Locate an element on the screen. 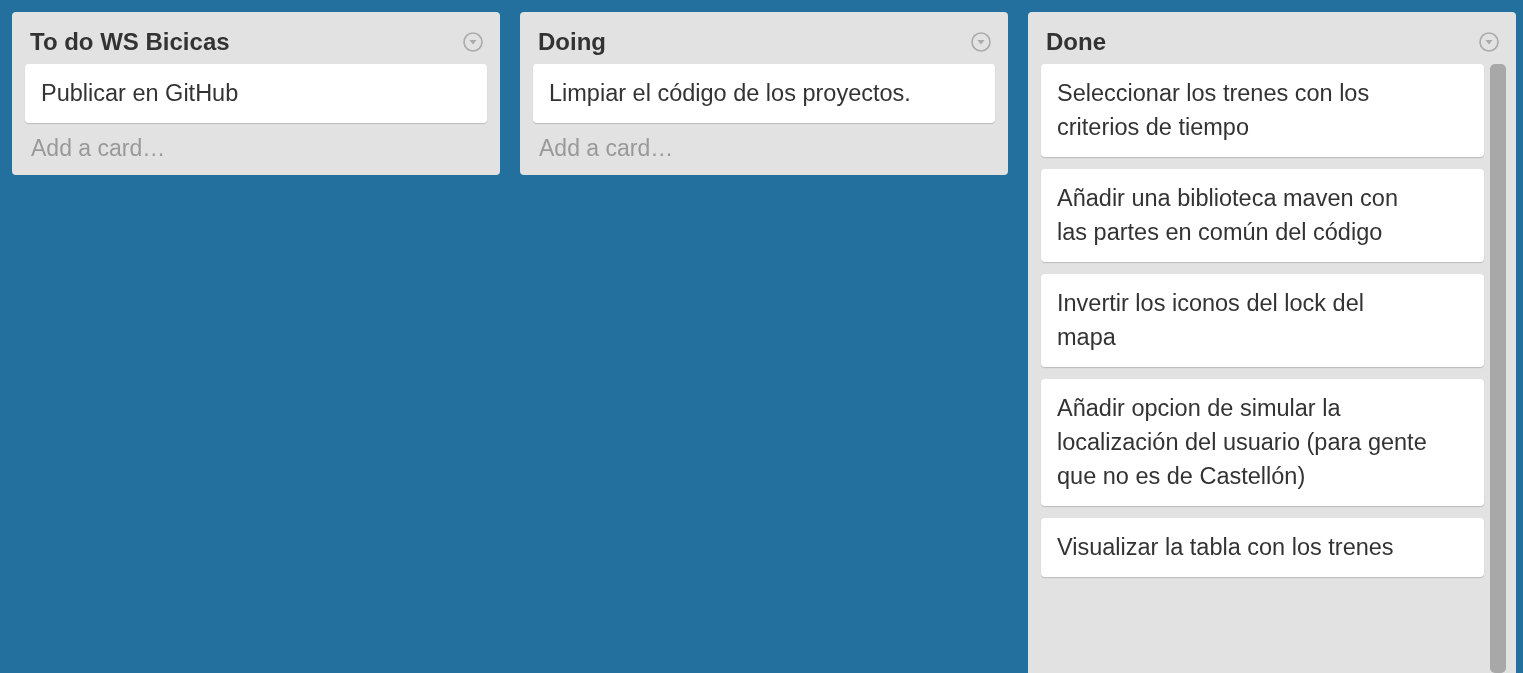 Image resolution: width=1523 pixels, height=673 pixels. card: Añadir una biblioteca maven con las partes en común del código is located at coordinates (1262, 215).